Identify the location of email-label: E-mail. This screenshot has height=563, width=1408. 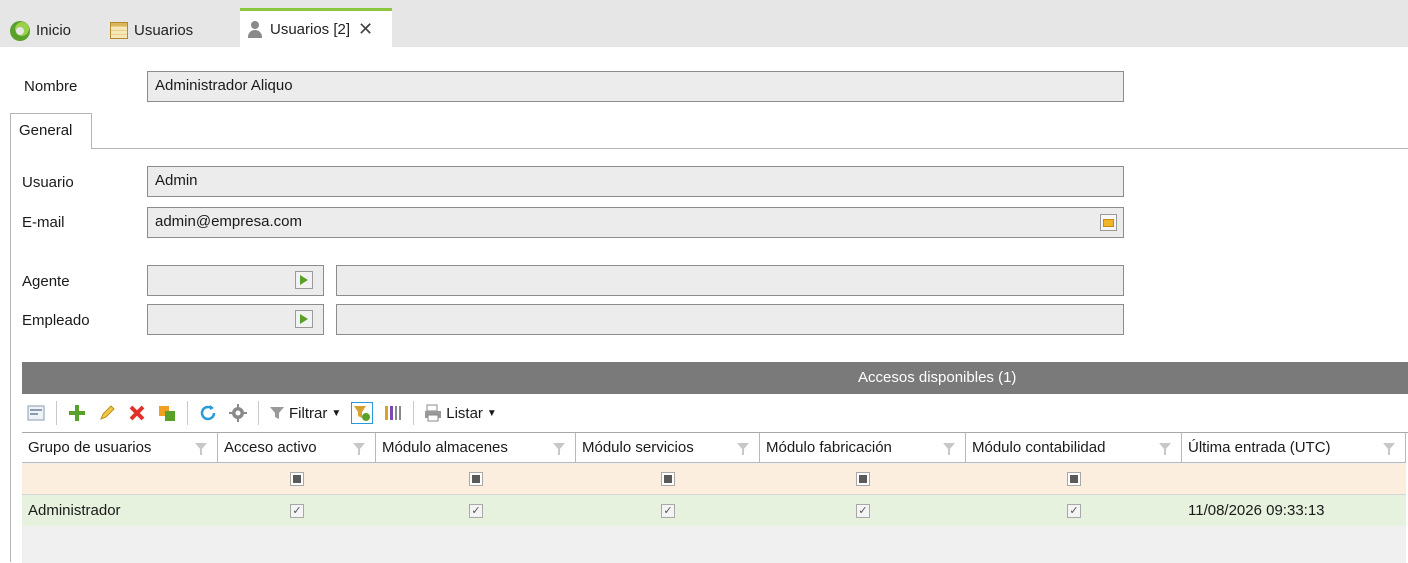
(43, 222).